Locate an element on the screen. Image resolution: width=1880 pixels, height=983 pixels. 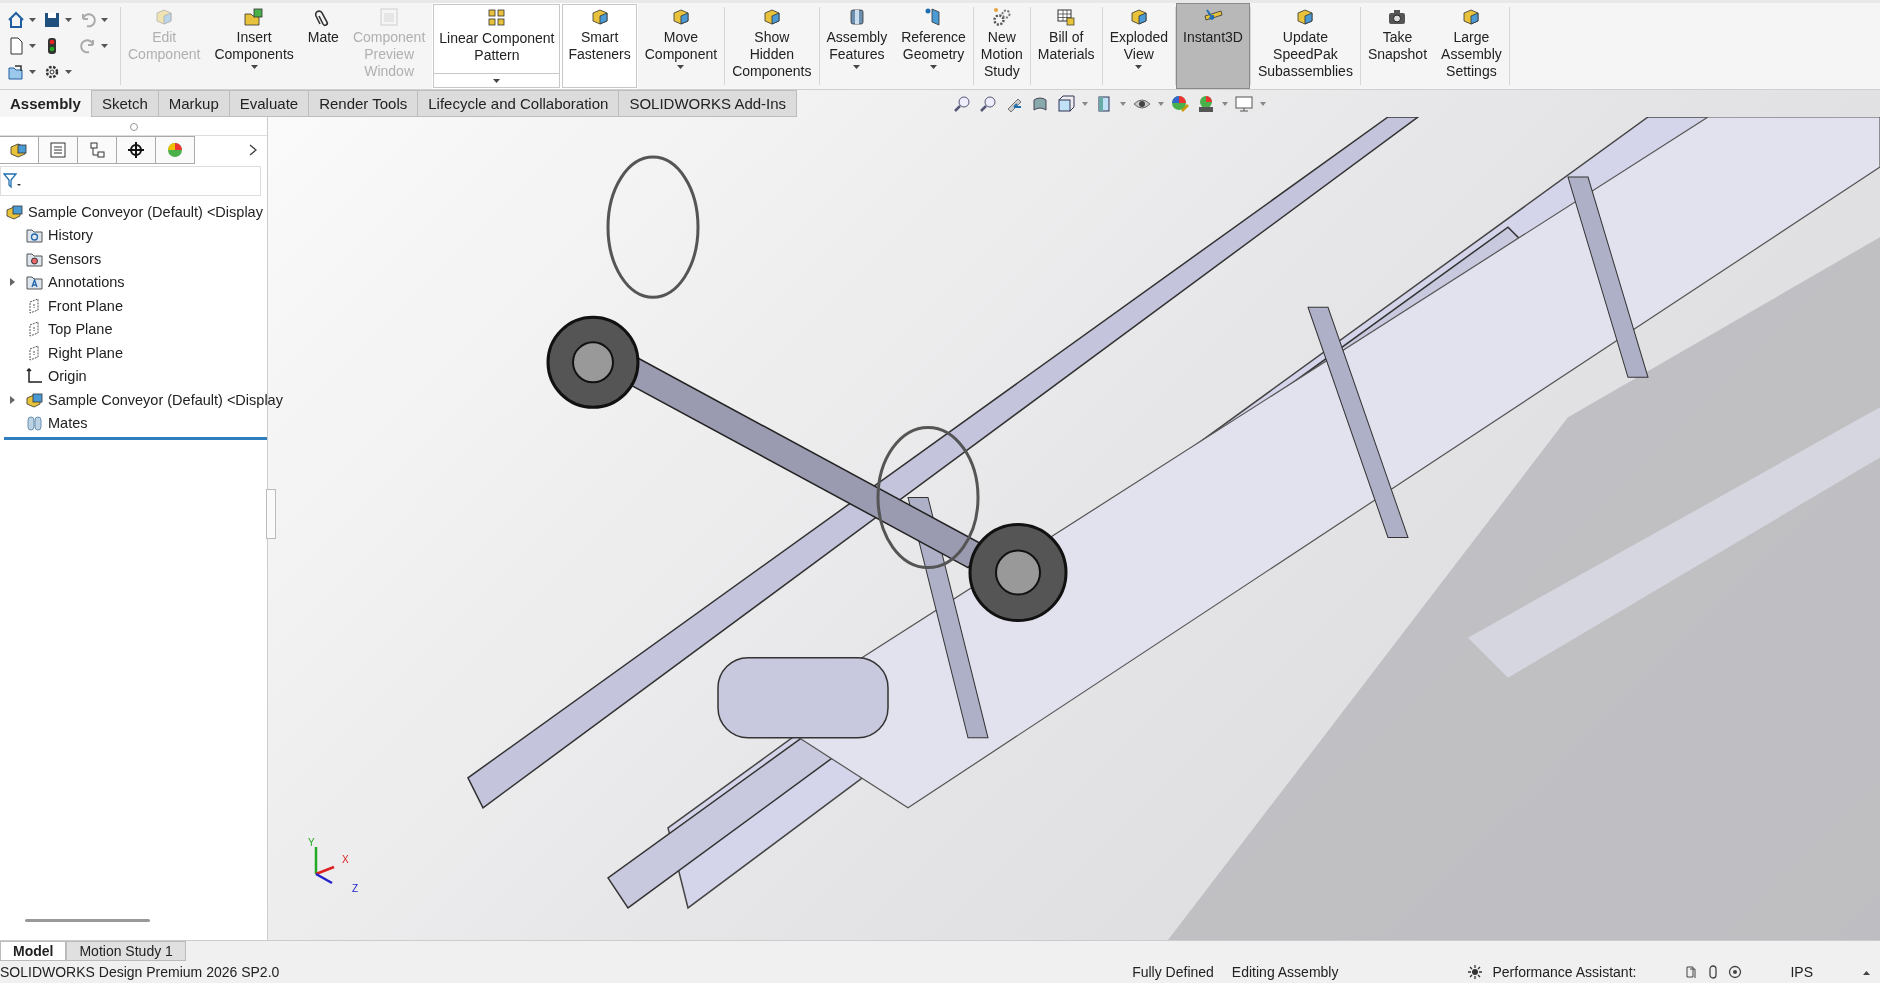
ribbon-button: Take Snapshot is located at coordinates (1397, 46).